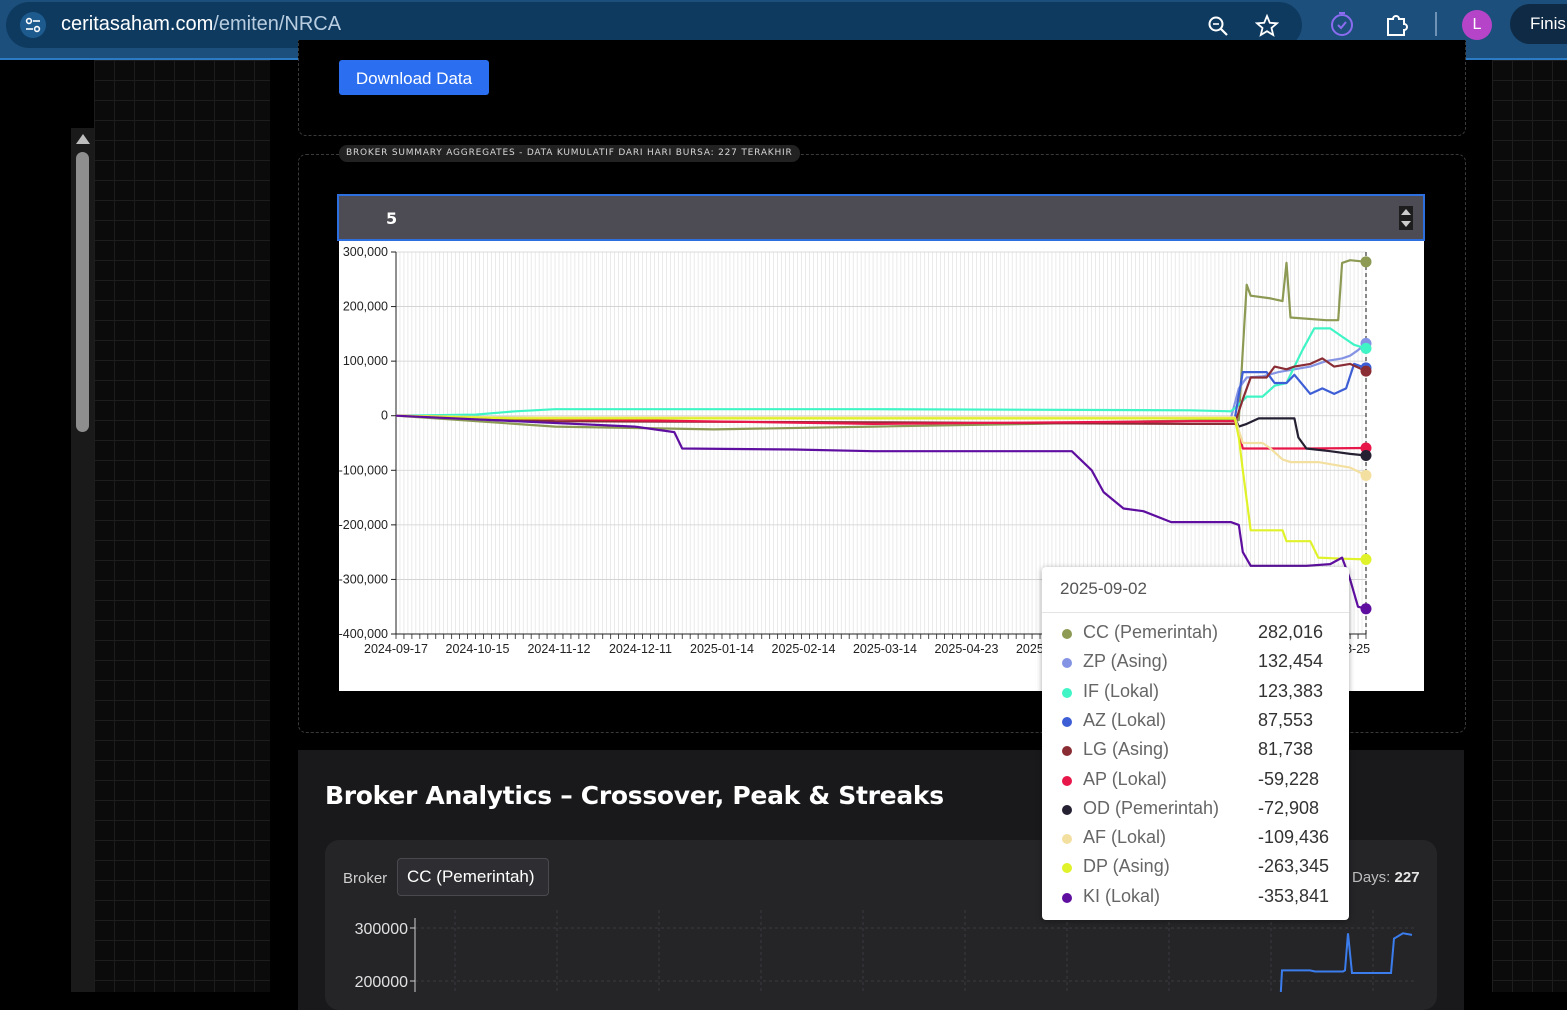 The height and width of the screenshot is (1010, 1567). Describe the element at coordinates (365, 878) in the screenshot. I see `broker-select-label: Broker` at that location.